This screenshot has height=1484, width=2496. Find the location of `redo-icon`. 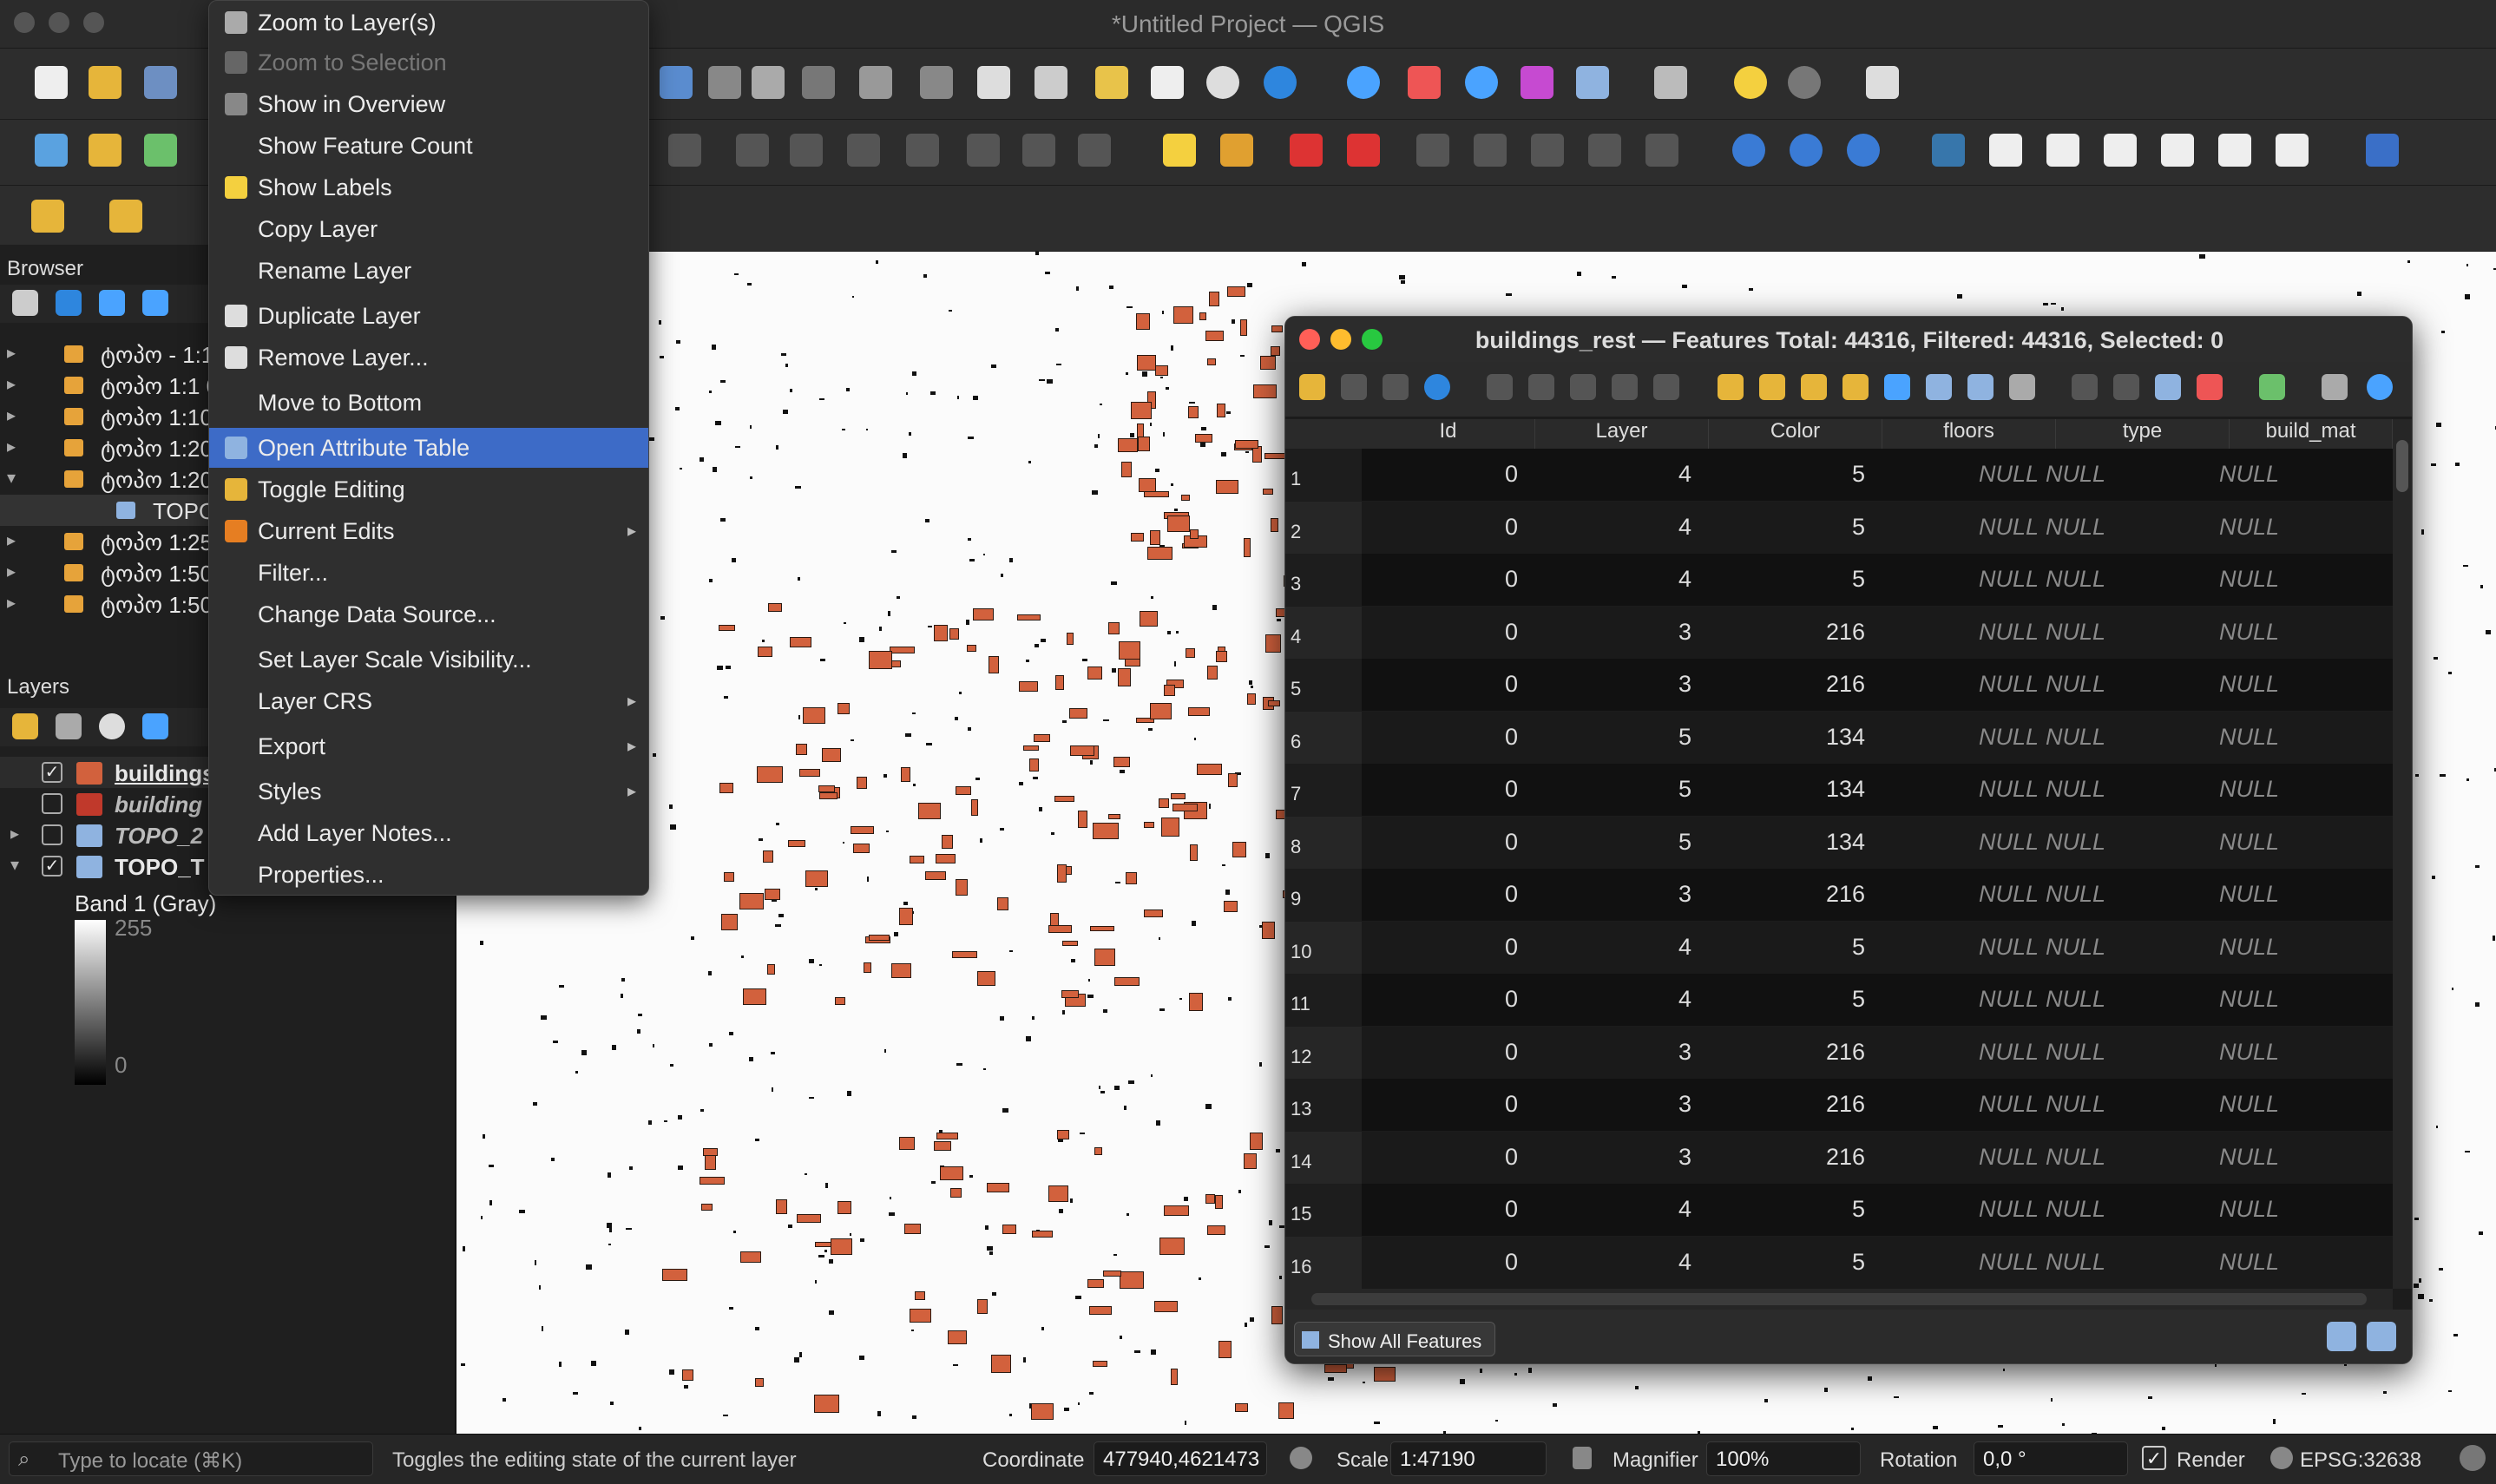

redo-icon is located at coordinates (1094, 150).